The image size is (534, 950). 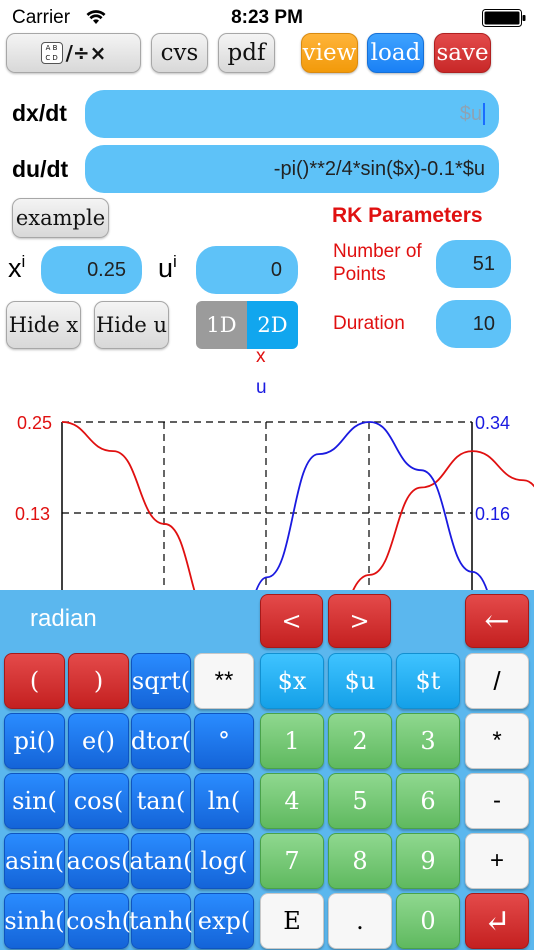 I want to click on dimension-segmented-control: 1D 2D, so click(x=247, y=325).